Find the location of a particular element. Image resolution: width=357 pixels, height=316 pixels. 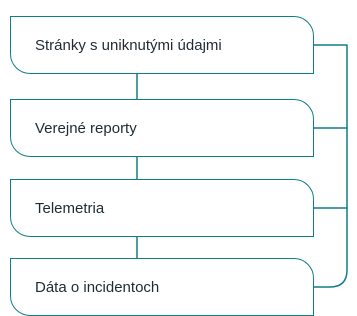

connector-line is located at coordinates (330, 166).